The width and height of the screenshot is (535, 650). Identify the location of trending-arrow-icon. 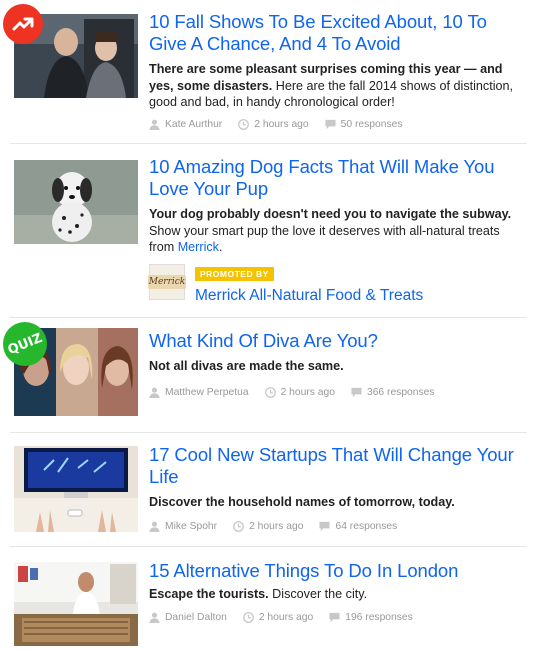
(23, 24).